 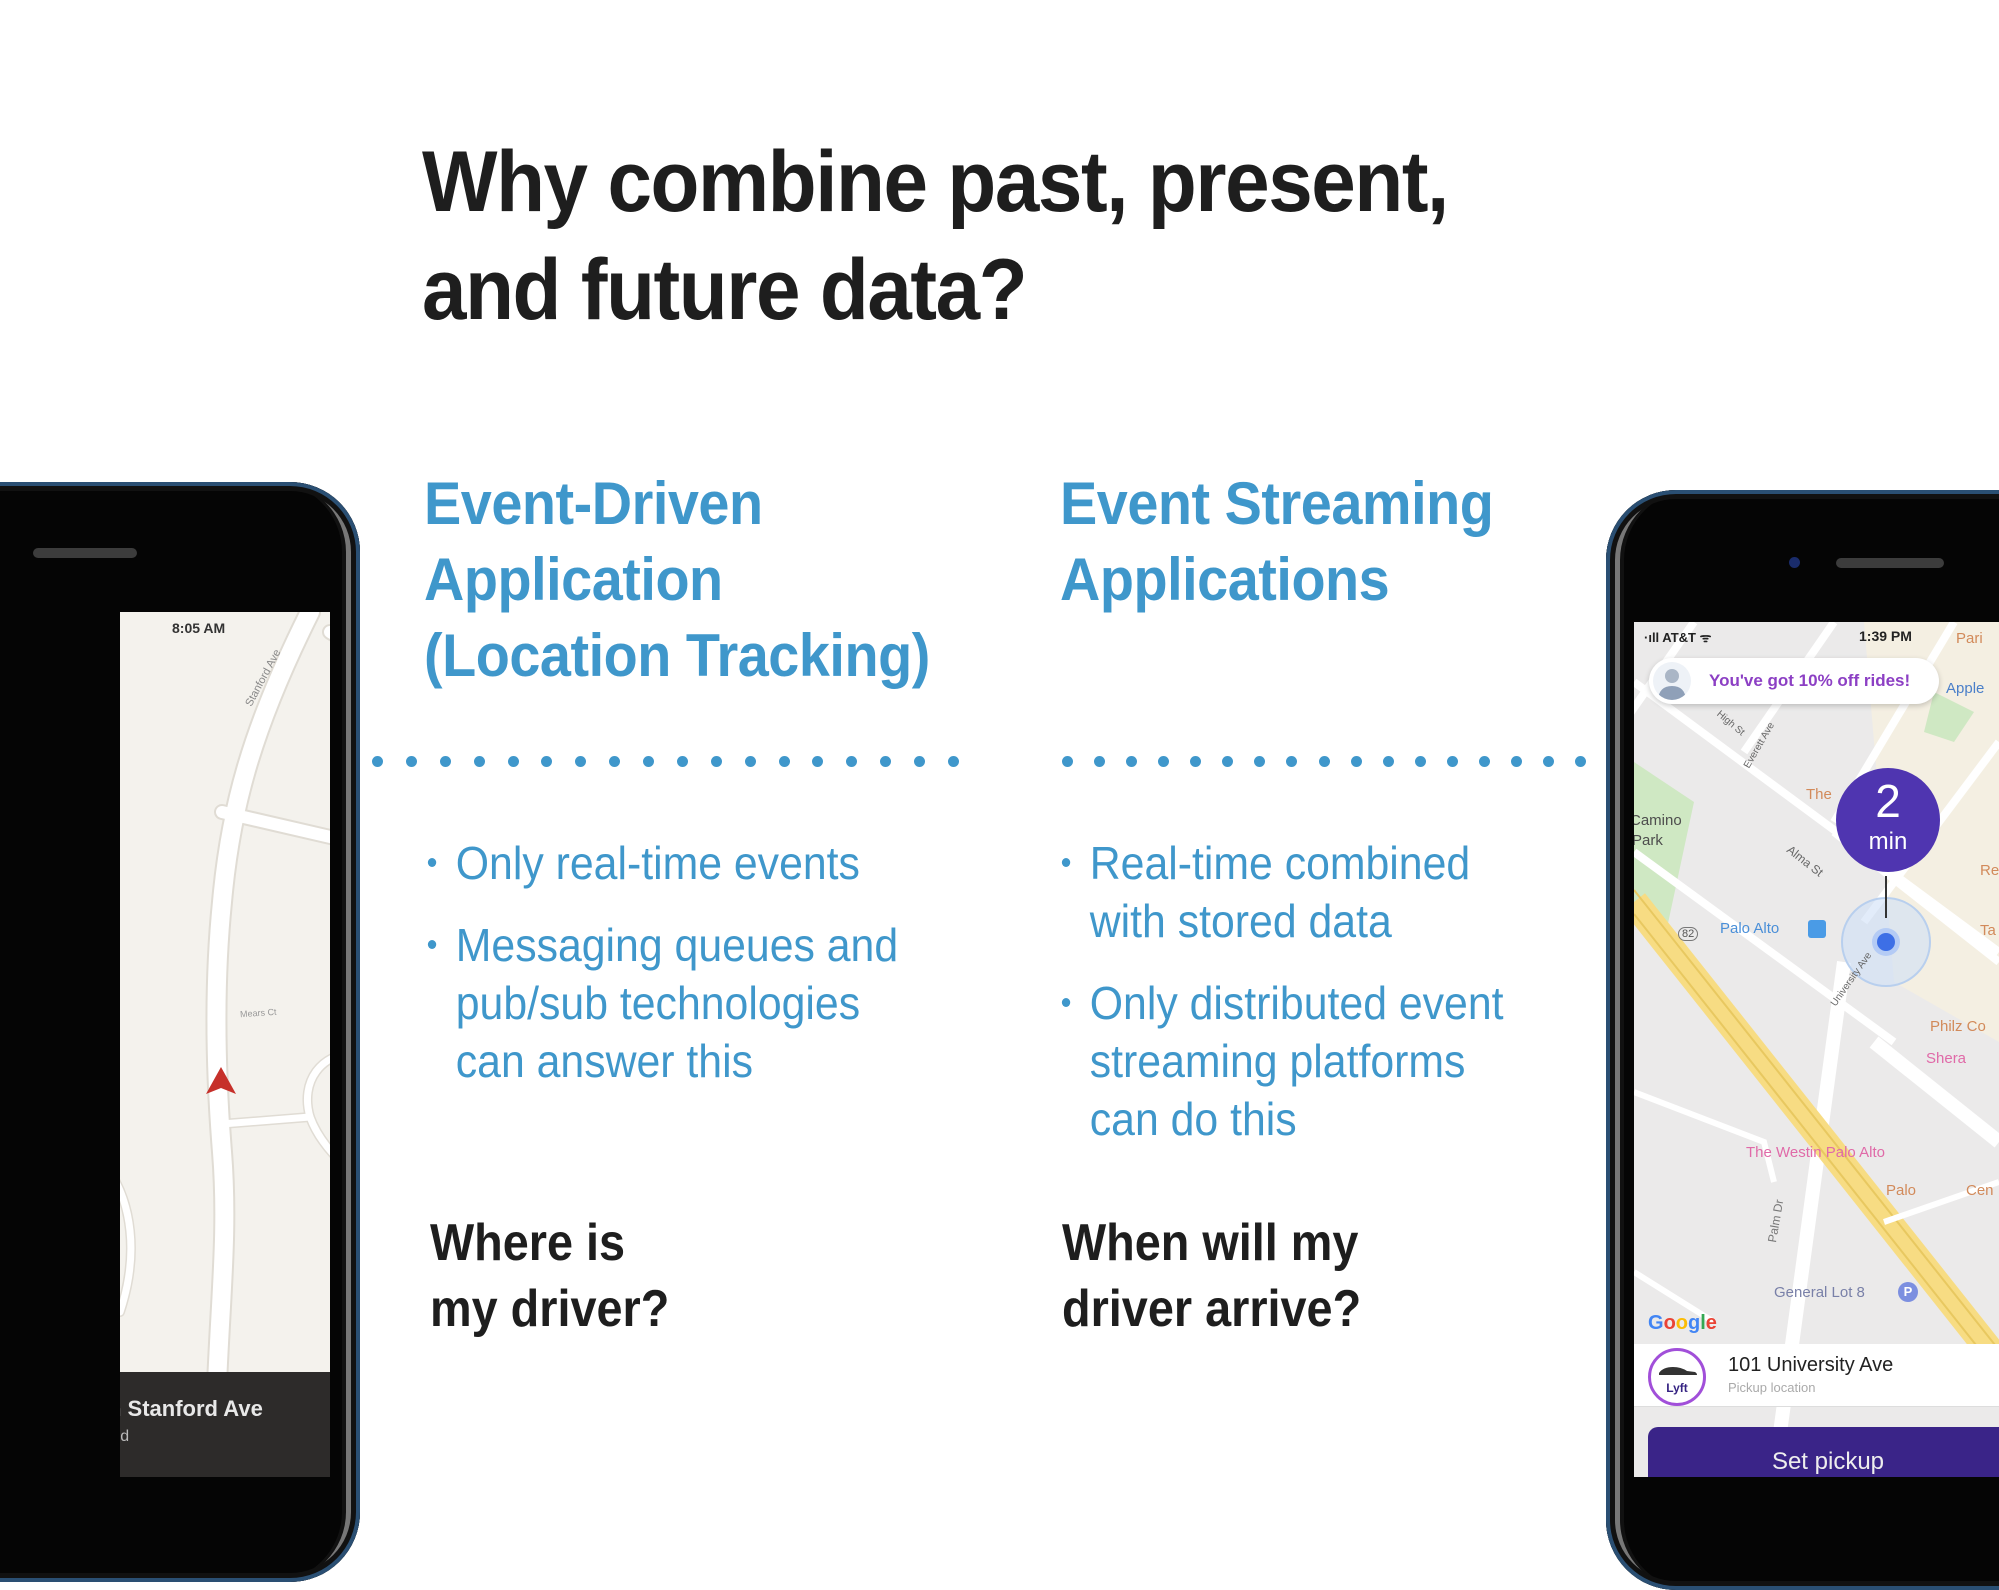 I want to click on navigation-bar: n Stanford Ave ord, so click(x=225, y=1424).